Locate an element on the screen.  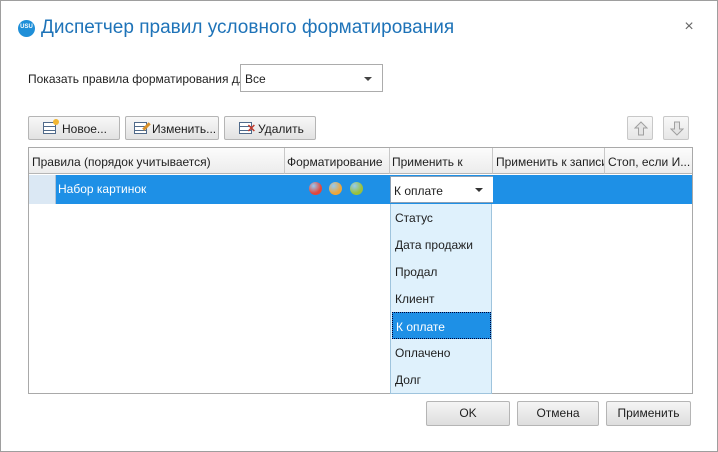
move-down-button is located at coordinates (676, 128).